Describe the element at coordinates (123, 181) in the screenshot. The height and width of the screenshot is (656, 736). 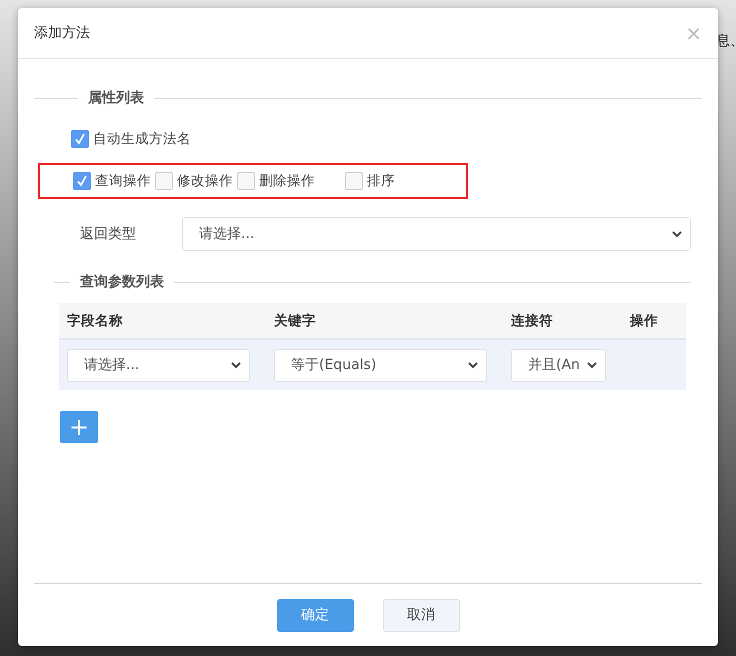
I see `checkbox-label: 查询操作` at that location.